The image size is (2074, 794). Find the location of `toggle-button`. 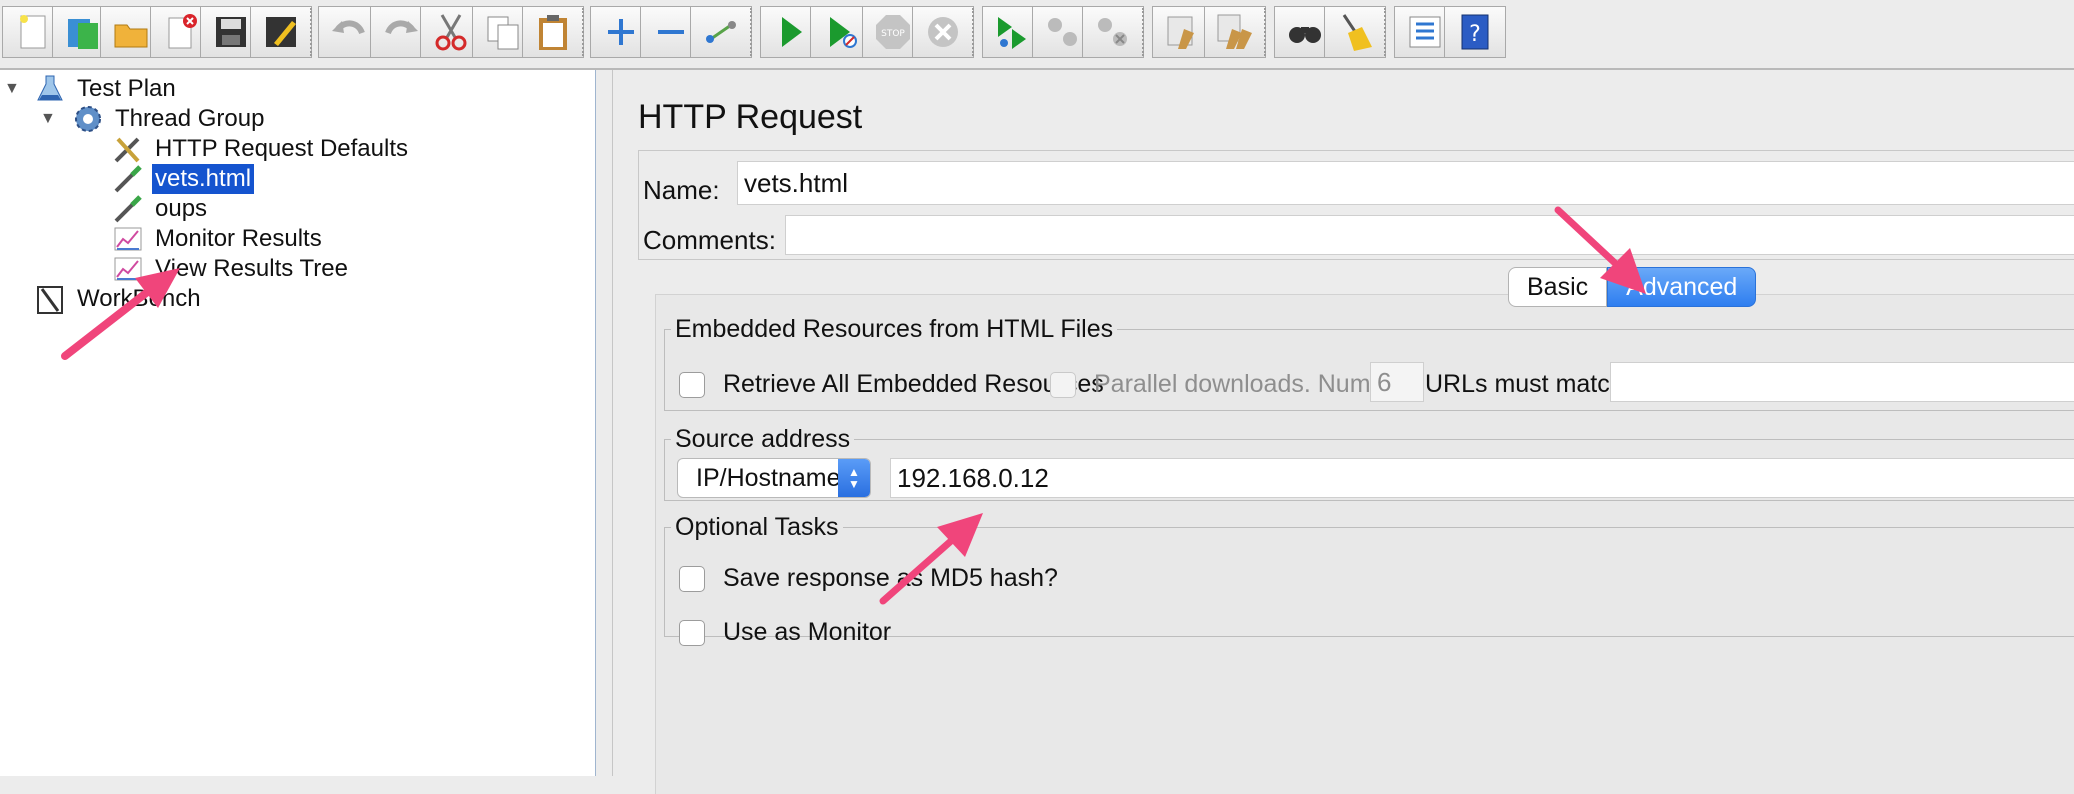

toggle-button is located at coordinates (721, 32).